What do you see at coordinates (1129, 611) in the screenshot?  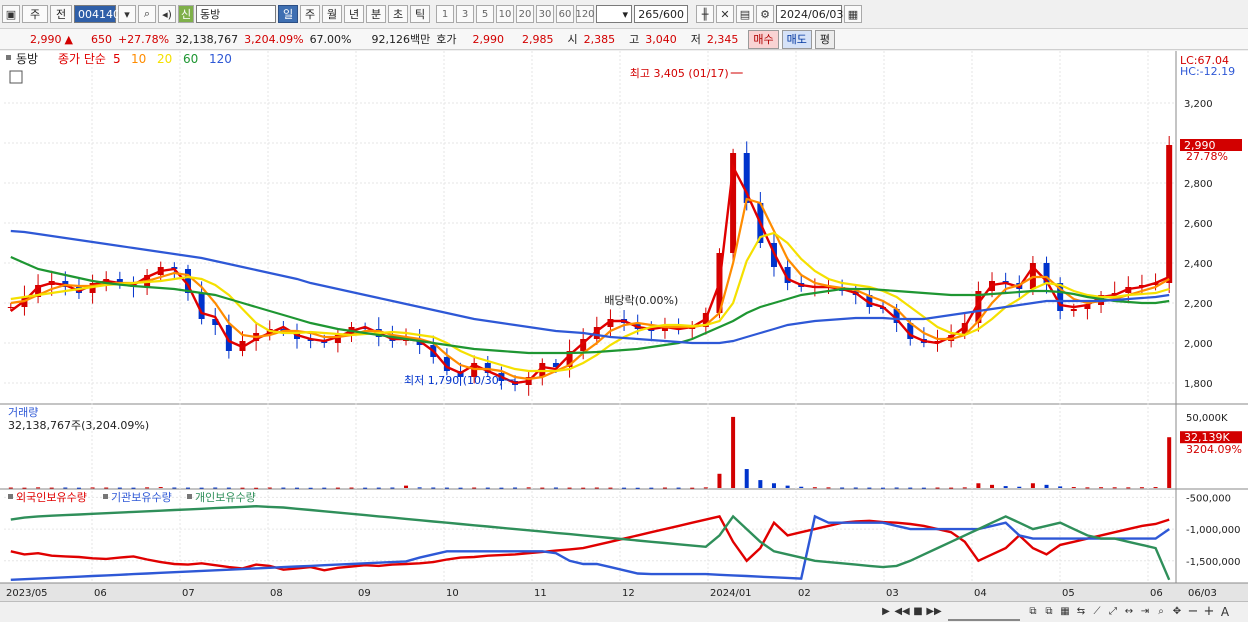 I see `measure-icon: ↔` at bounding box center [1129, 611].